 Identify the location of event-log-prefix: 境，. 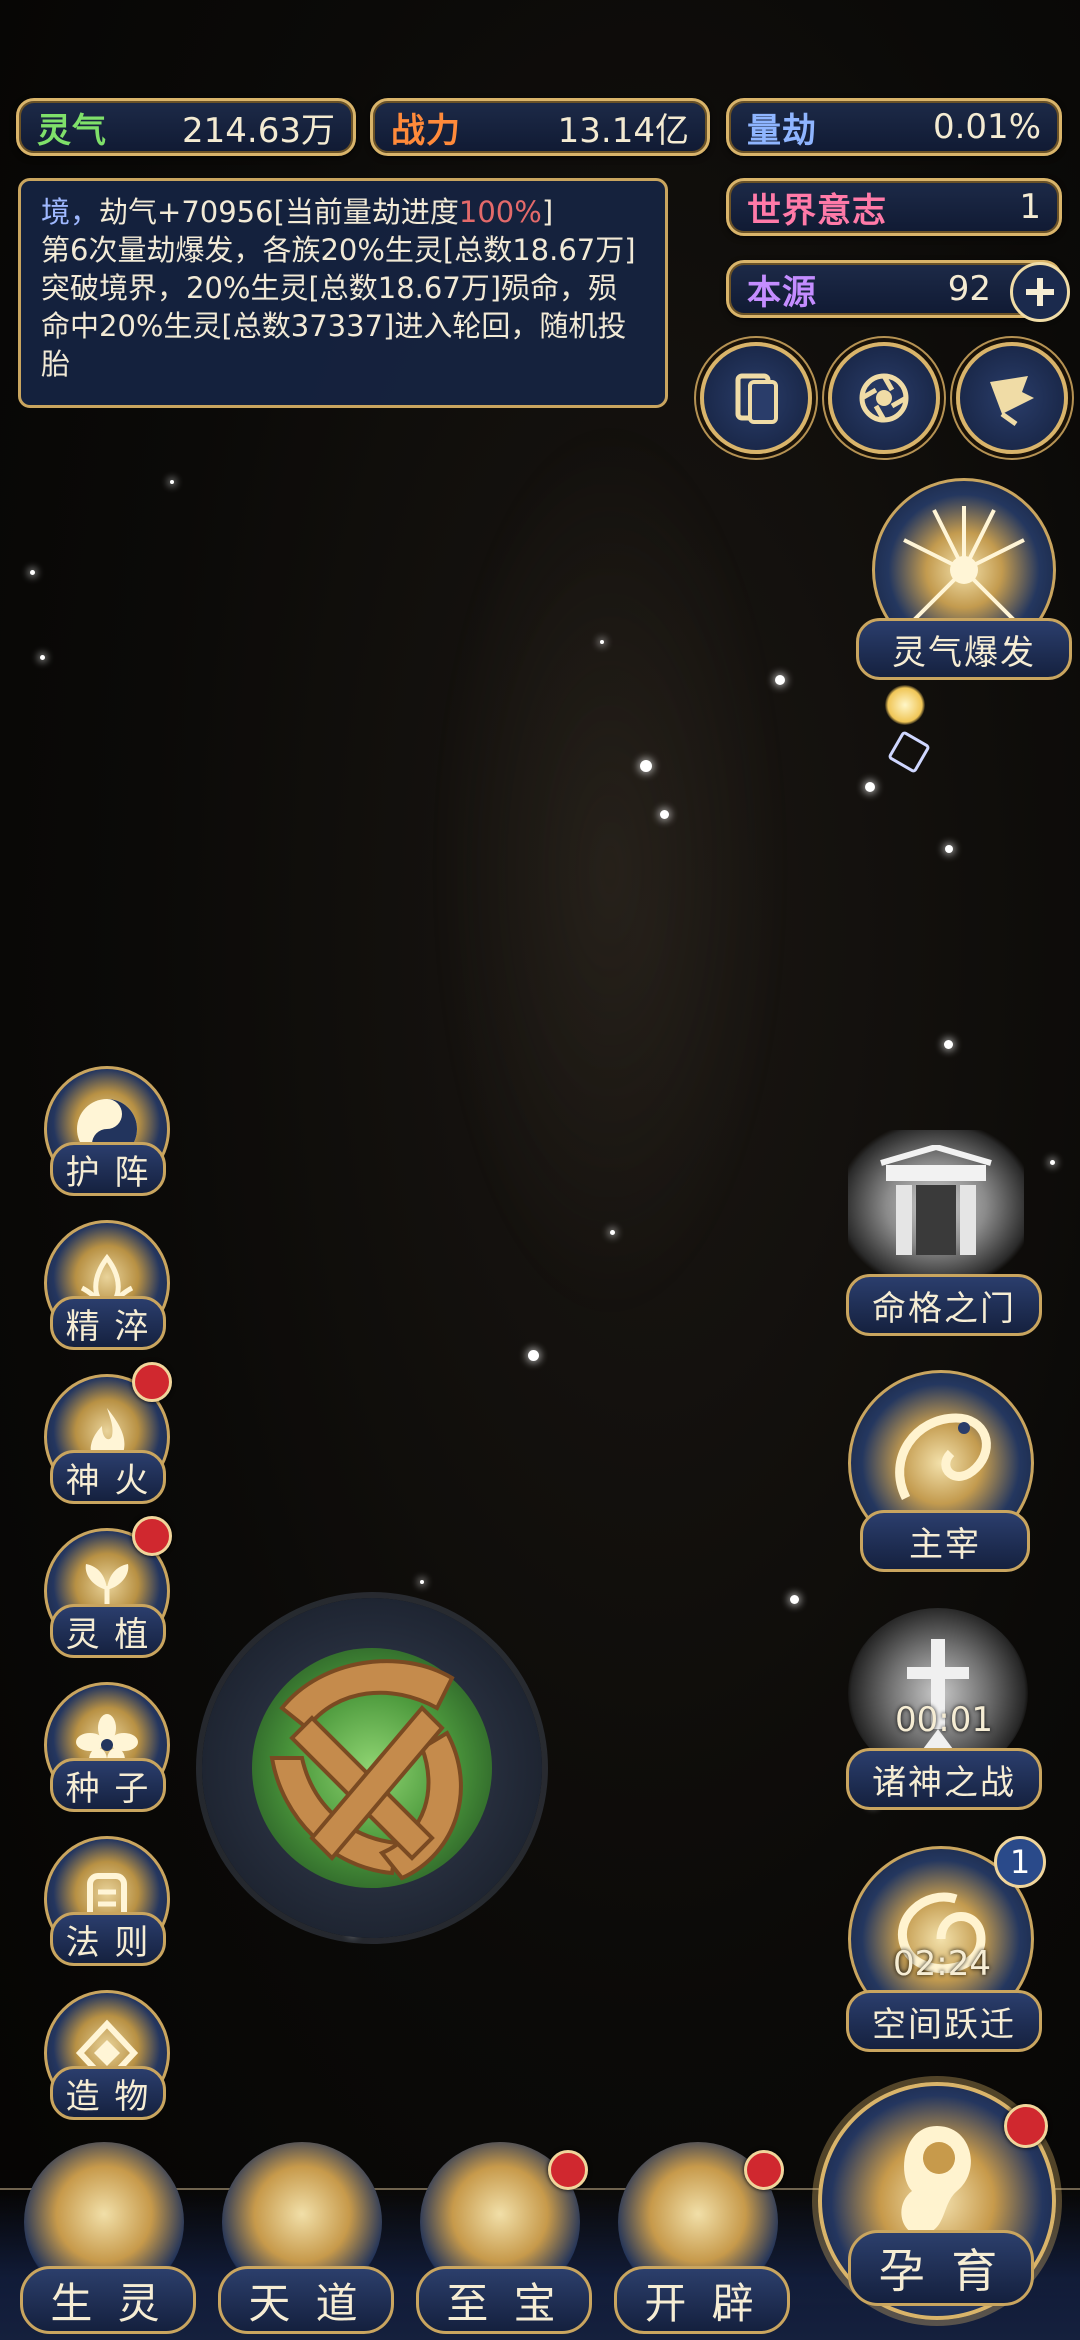
(70, 212).